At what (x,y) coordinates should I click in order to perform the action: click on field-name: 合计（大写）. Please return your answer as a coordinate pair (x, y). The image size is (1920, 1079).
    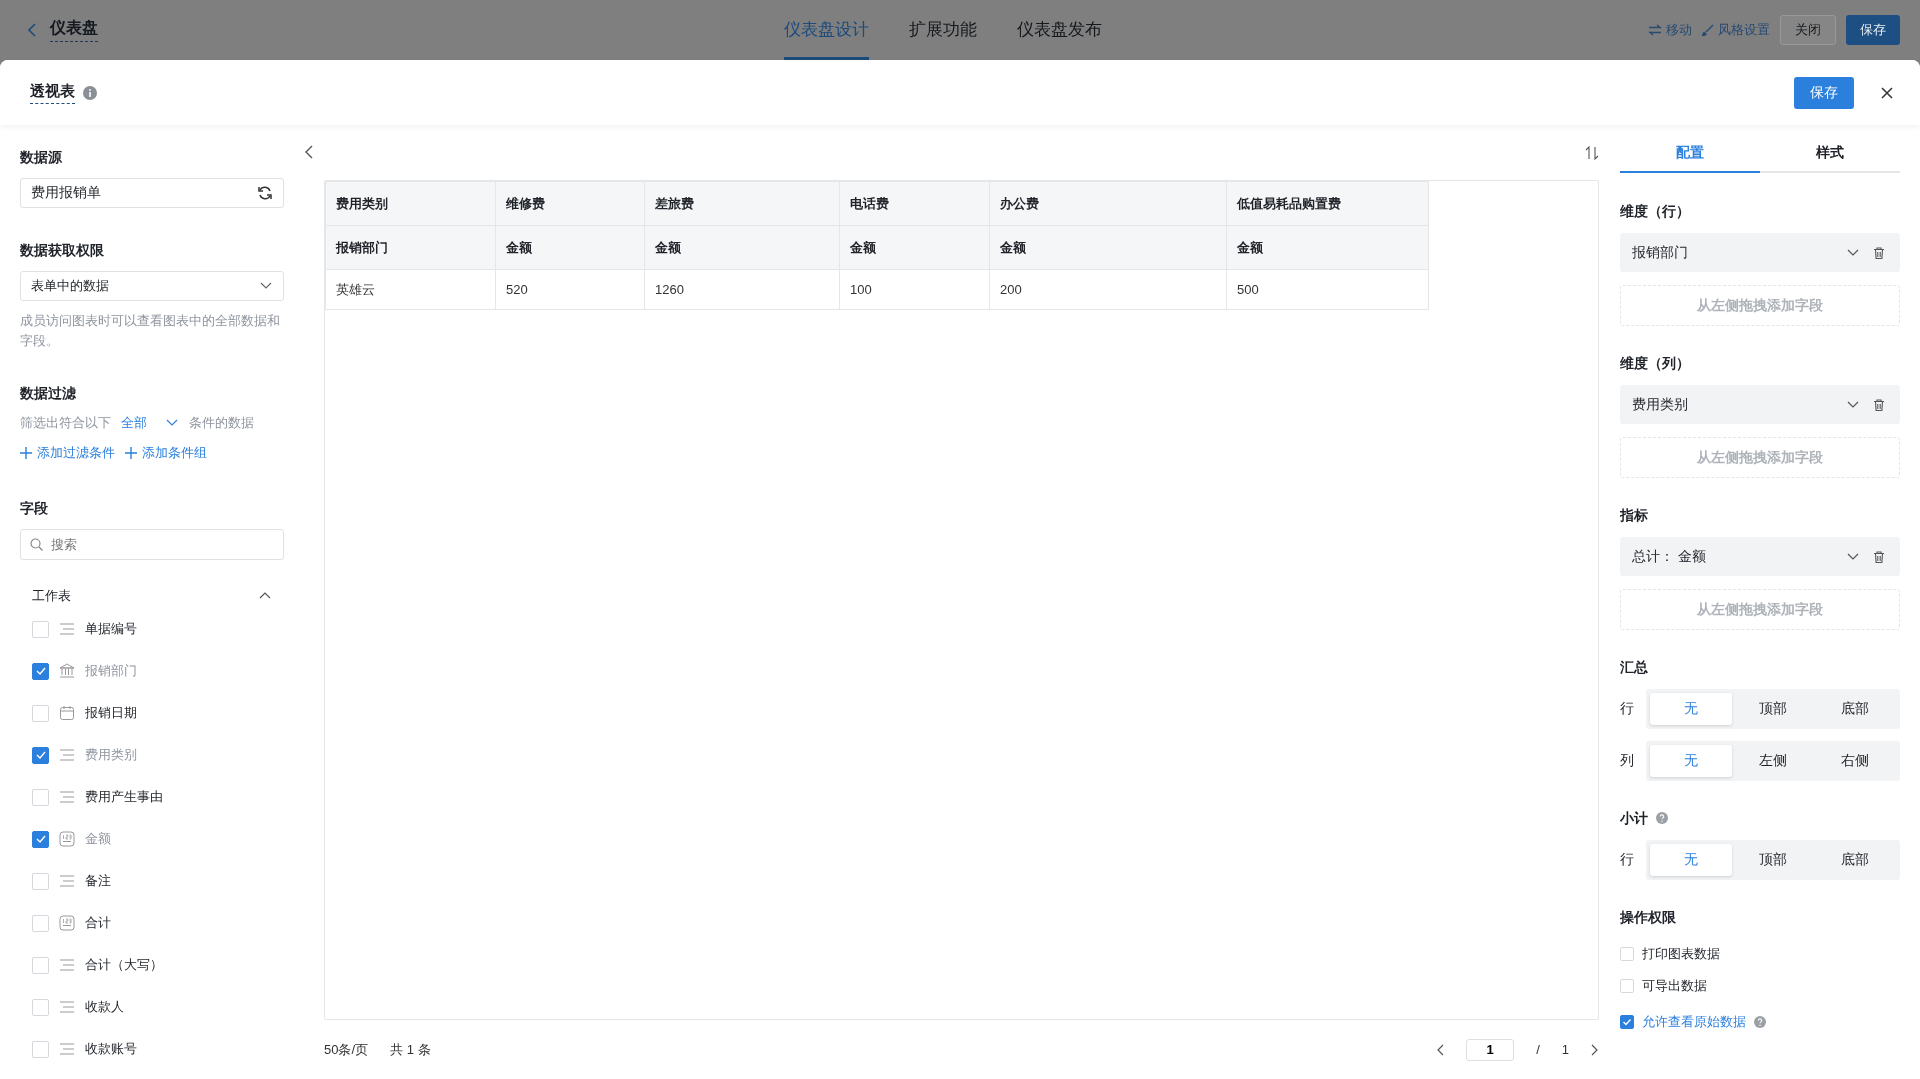
    Looking at the image, I should click on (124, 965).